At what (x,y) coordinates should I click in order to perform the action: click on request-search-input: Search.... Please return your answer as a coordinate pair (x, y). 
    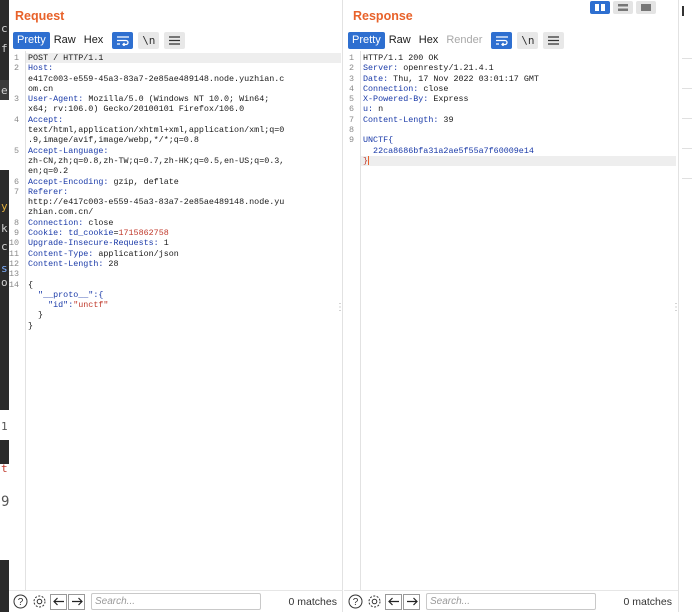
    Looking at the image, I should click on (176, 601).